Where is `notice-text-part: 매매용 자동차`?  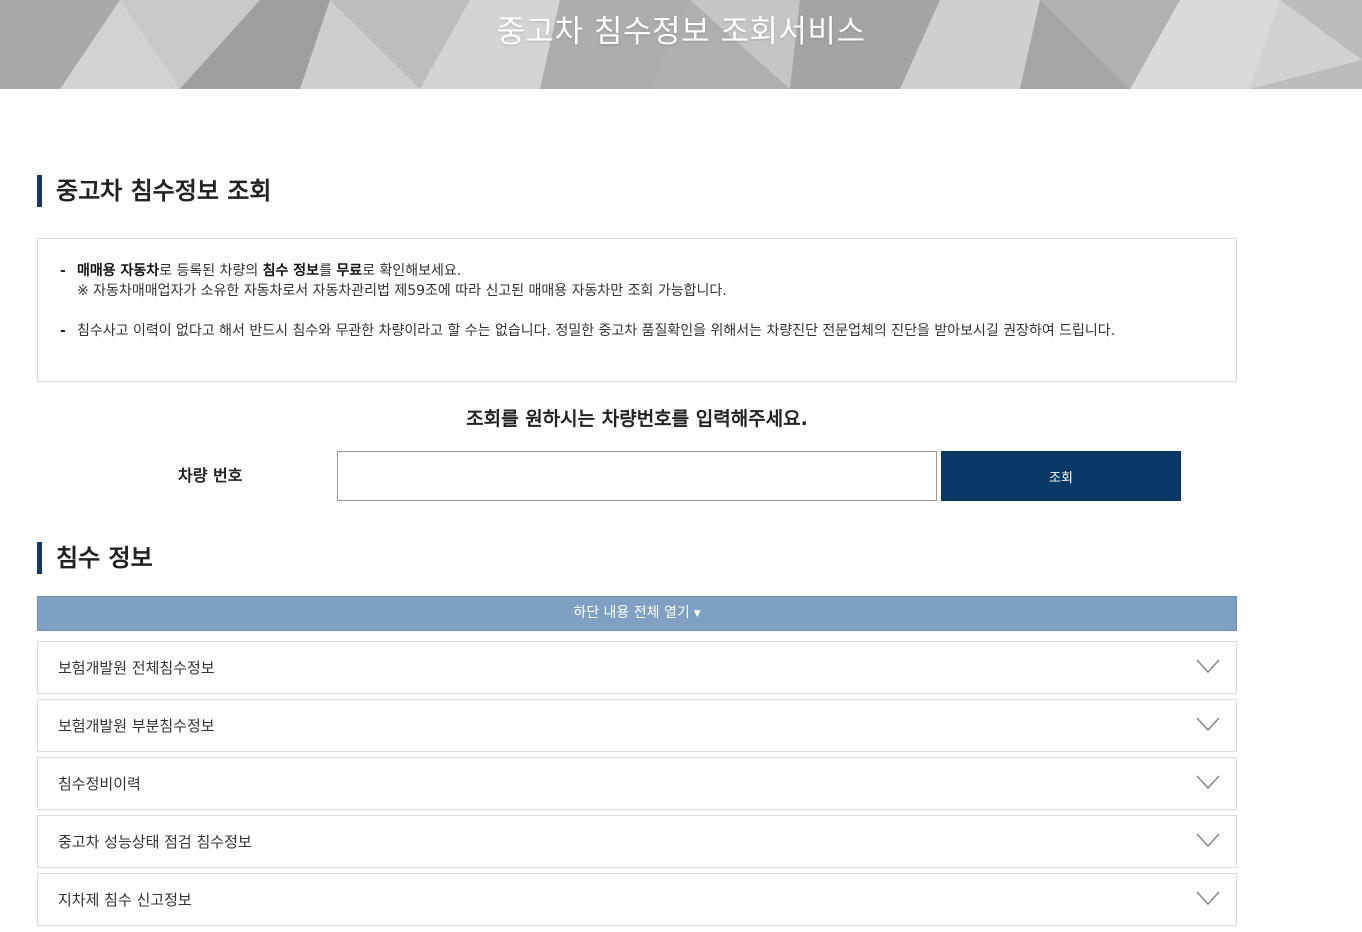
notice-text-part: 매매용 자동차 is located at coordinates (118, 271).